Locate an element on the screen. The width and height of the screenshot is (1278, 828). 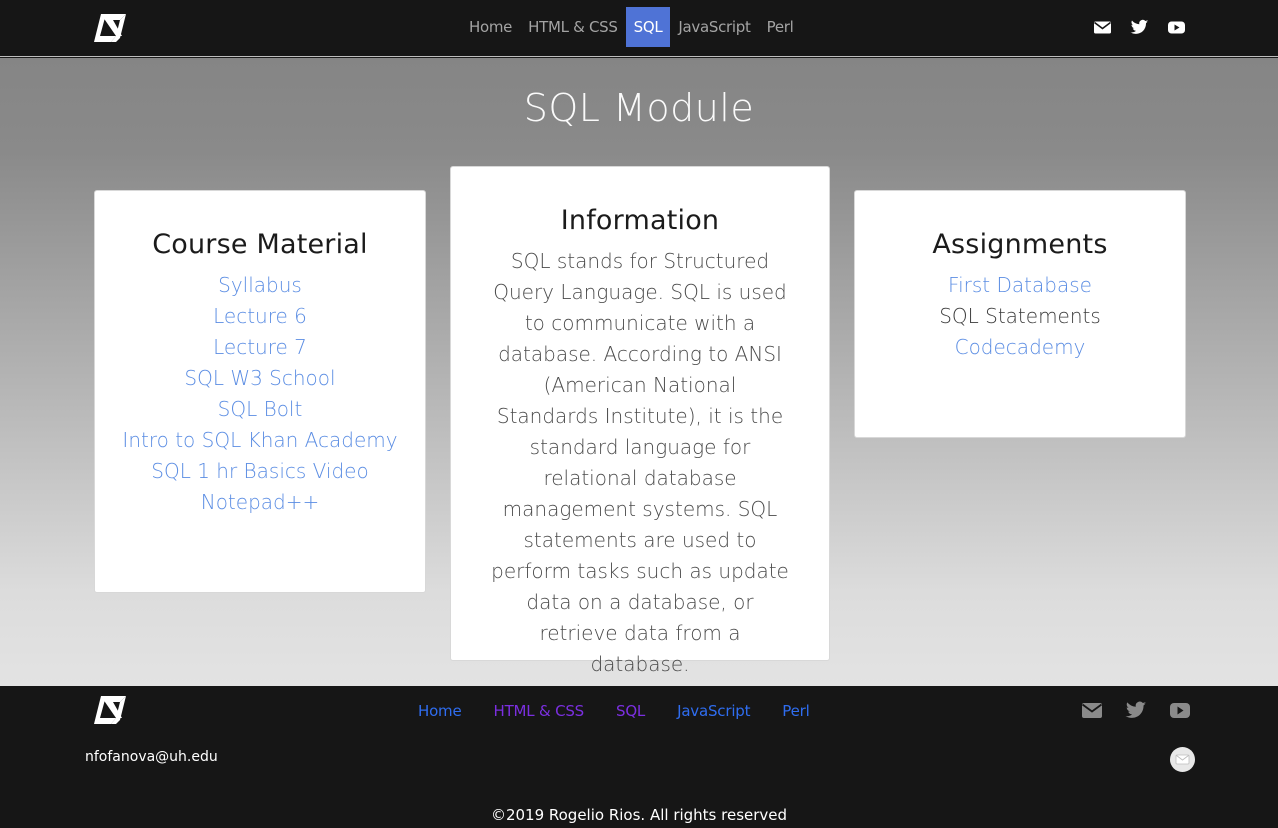
page-title: SQL Module is located at coordinates (639, 108).